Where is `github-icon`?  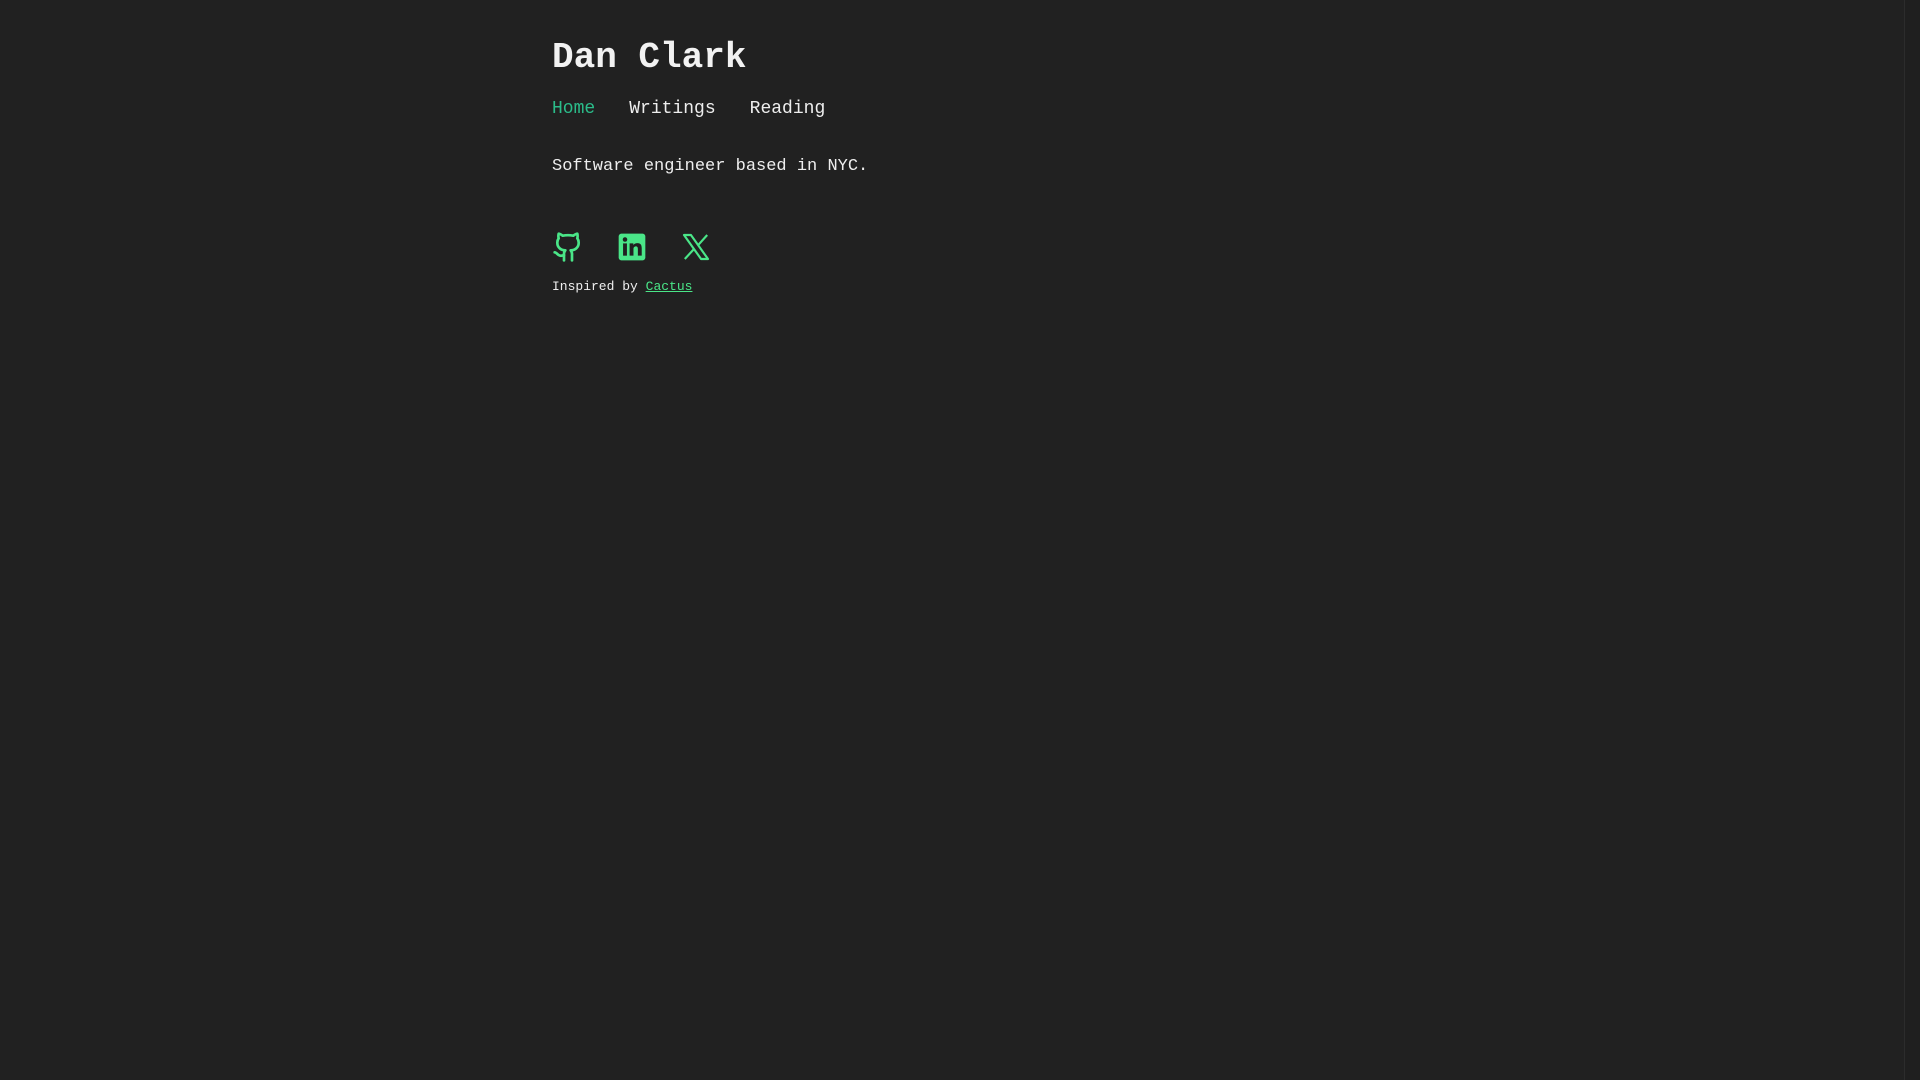
github-icon is located at coordinates (568, 247).